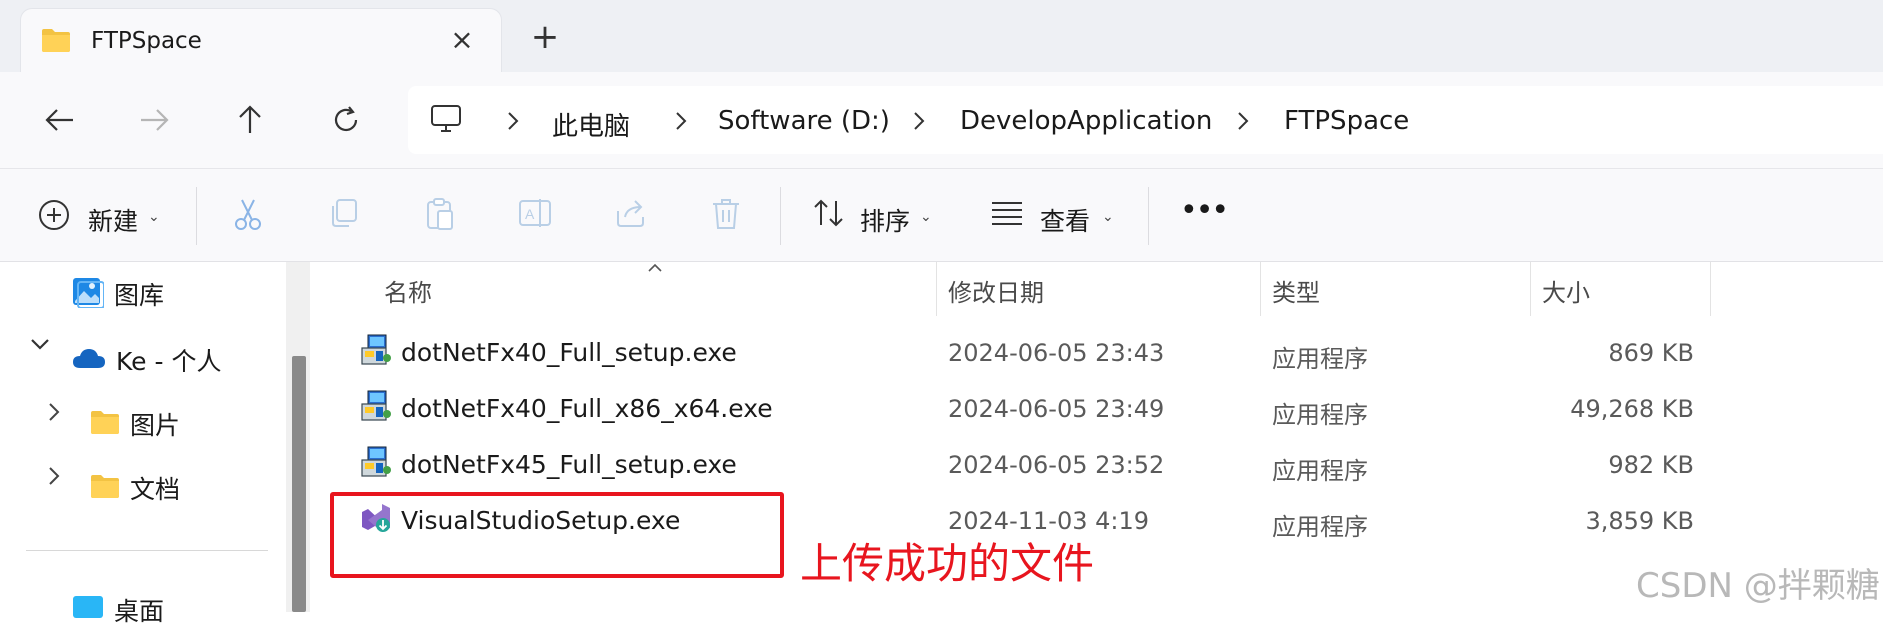  Describe the element at coordinates (804, 121) in the screenshot. I see `breadcrumb-software-drive: Software (D:)` at that location.